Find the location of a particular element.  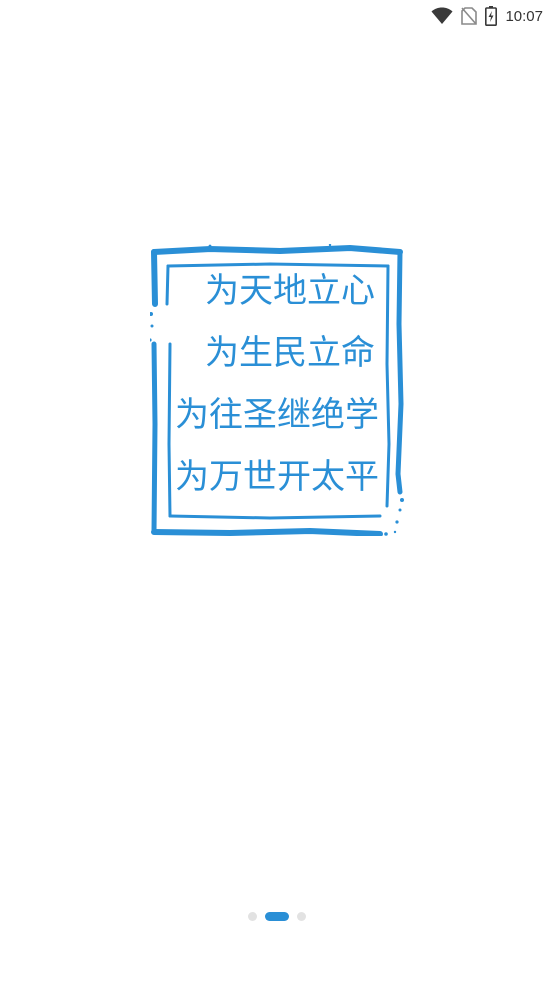

page-indicator is located at coordinates (276, 916).